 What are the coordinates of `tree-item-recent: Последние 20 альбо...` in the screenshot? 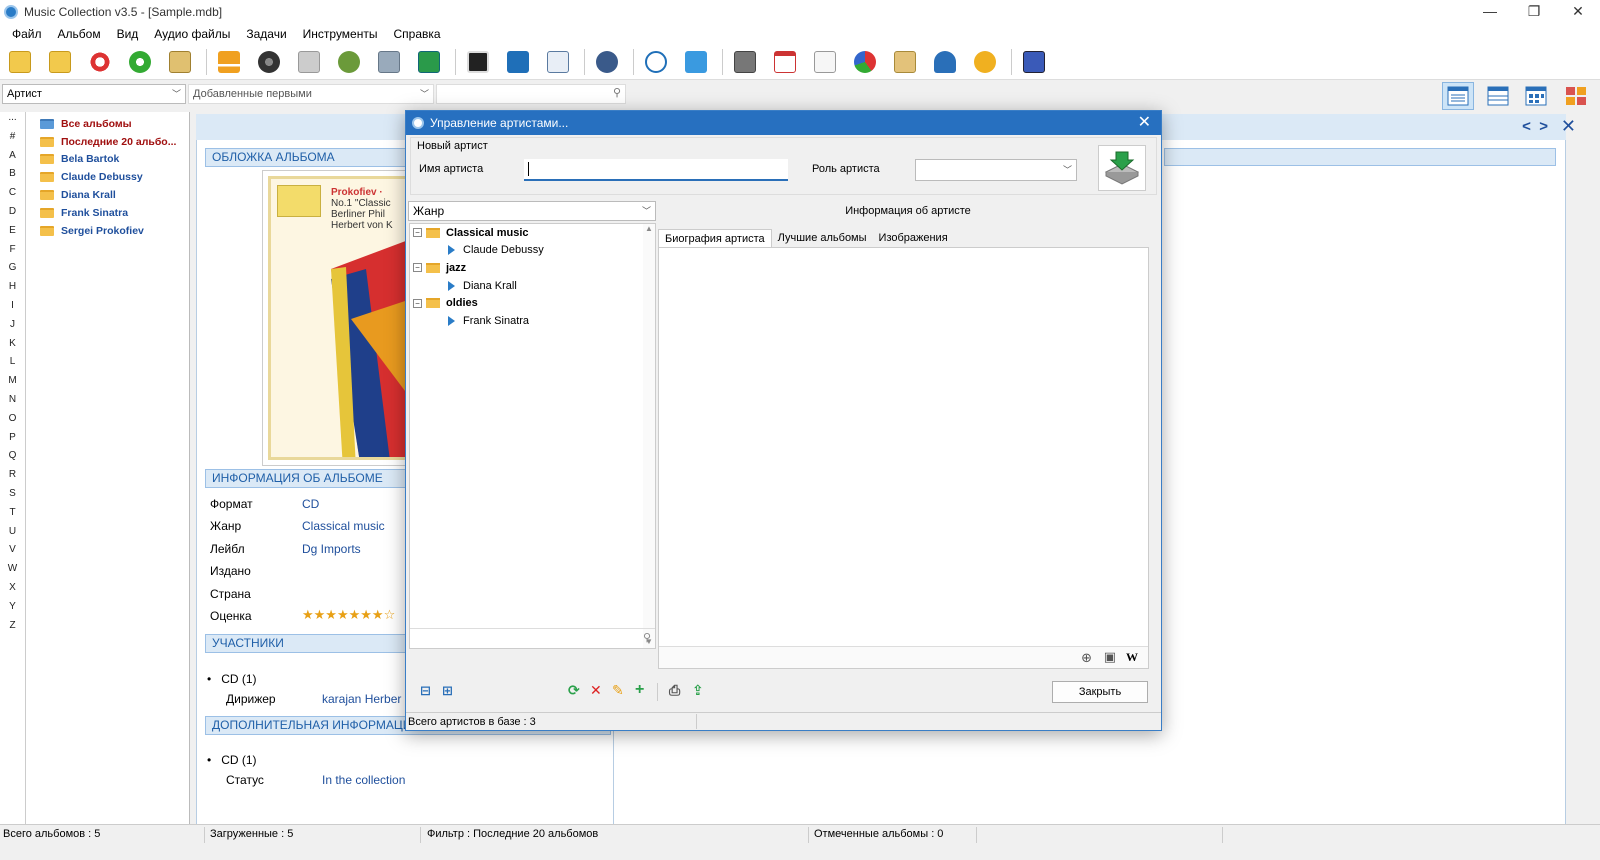 It's located at (107, 142).